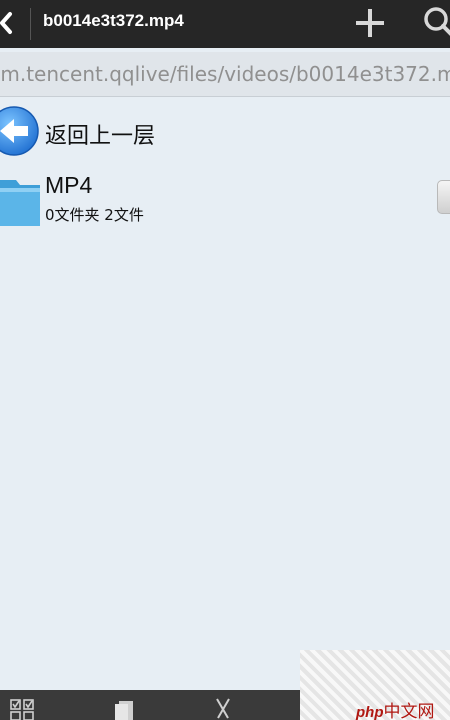 The image size is (450, 720). I want to click on plus-icon, so click(370, 23).